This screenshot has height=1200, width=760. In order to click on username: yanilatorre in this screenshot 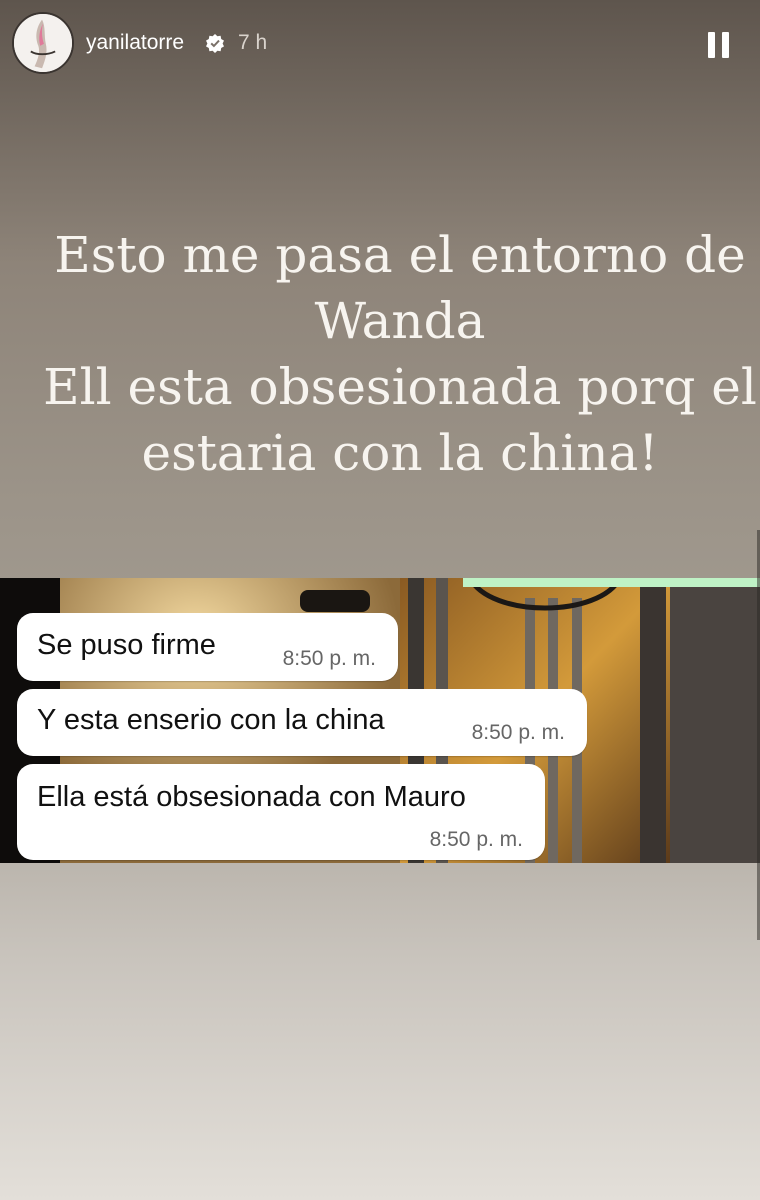, I will do `click(135, 43)`.